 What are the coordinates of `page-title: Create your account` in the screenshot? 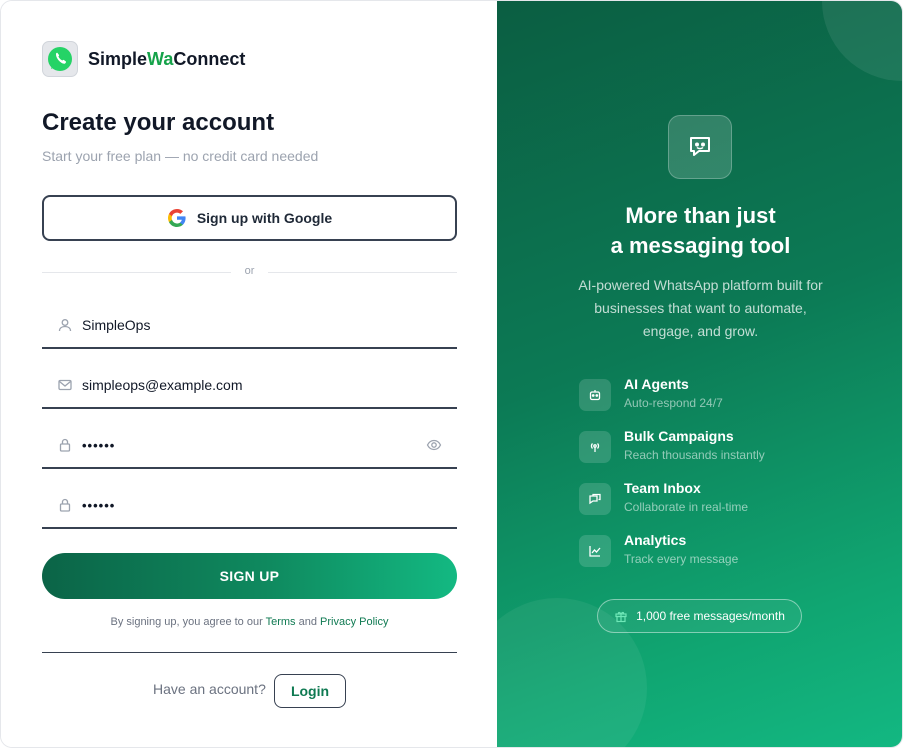 It's located at (158, 122).